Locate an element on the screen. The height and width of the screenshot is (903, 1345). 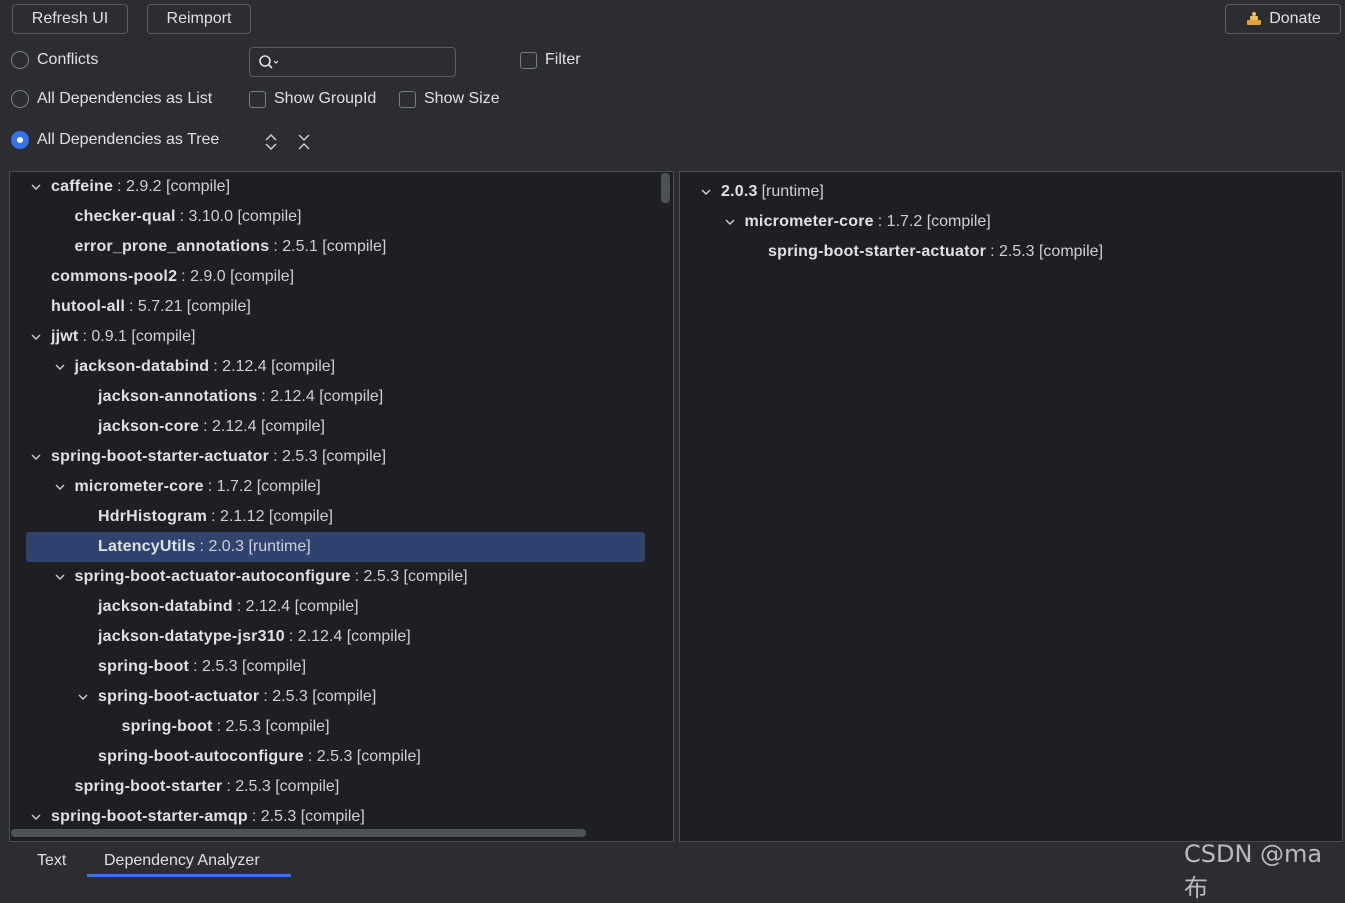
tree-node-version: : 0.9.1 [compile] is located at coordinates (139, 336).